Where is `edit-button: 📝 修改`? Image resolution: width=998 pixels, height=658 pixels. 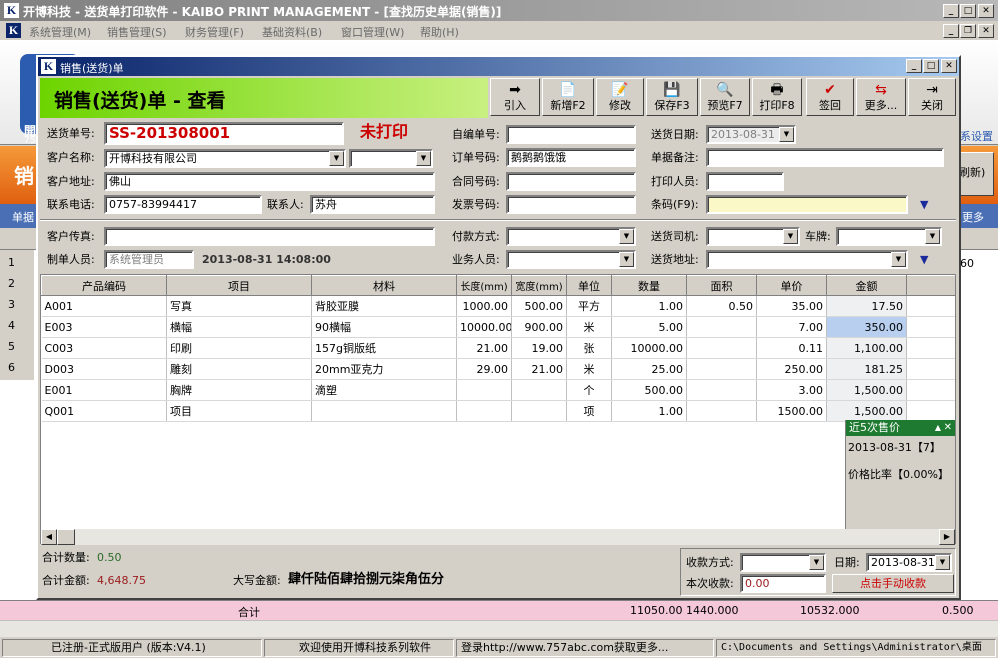 edit-button: 📝 修改 is located at coordinates (620, 97).